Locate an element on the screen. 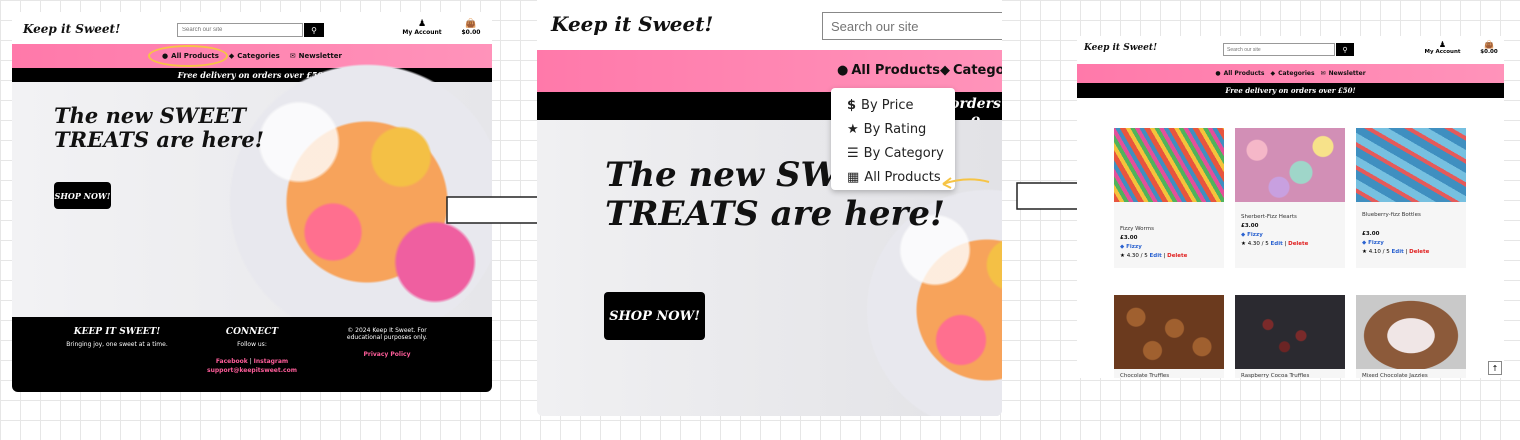 The width and height of the screenshot is (1520, 440). copyright-text: © 2024 Keep It Sweet. For is located at coordinates (387, 330).